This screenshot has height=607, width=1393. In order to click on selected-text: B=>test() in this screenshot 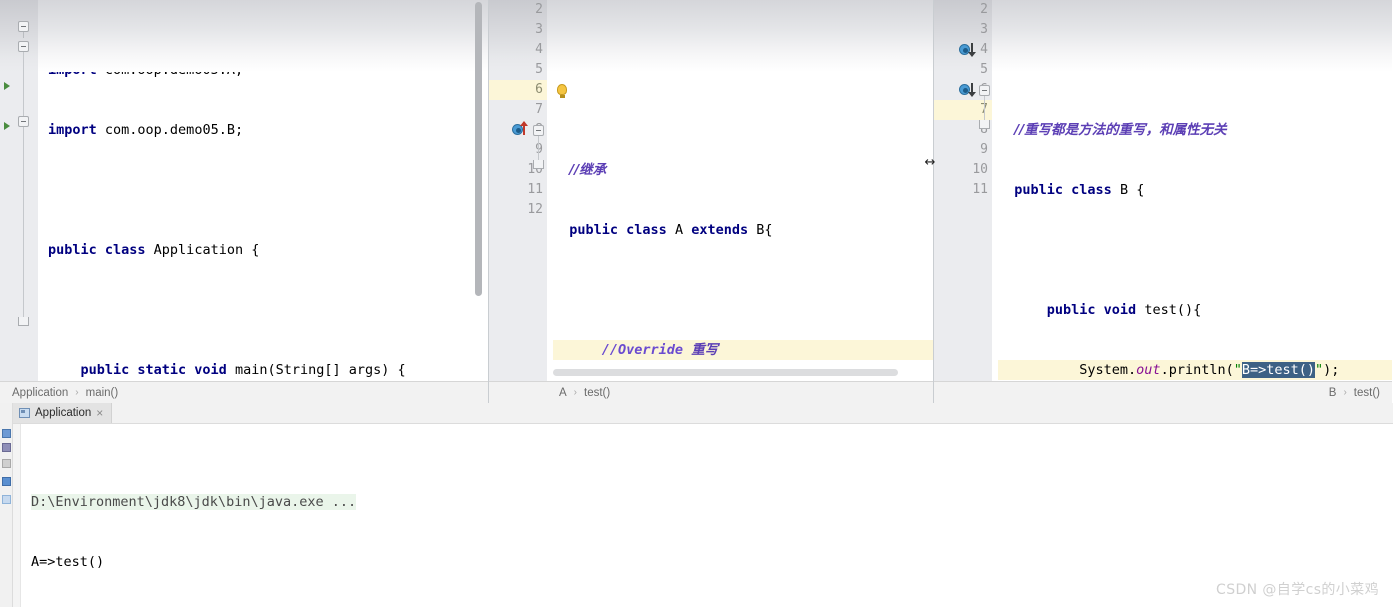, I will do `click(1278, 370)`.